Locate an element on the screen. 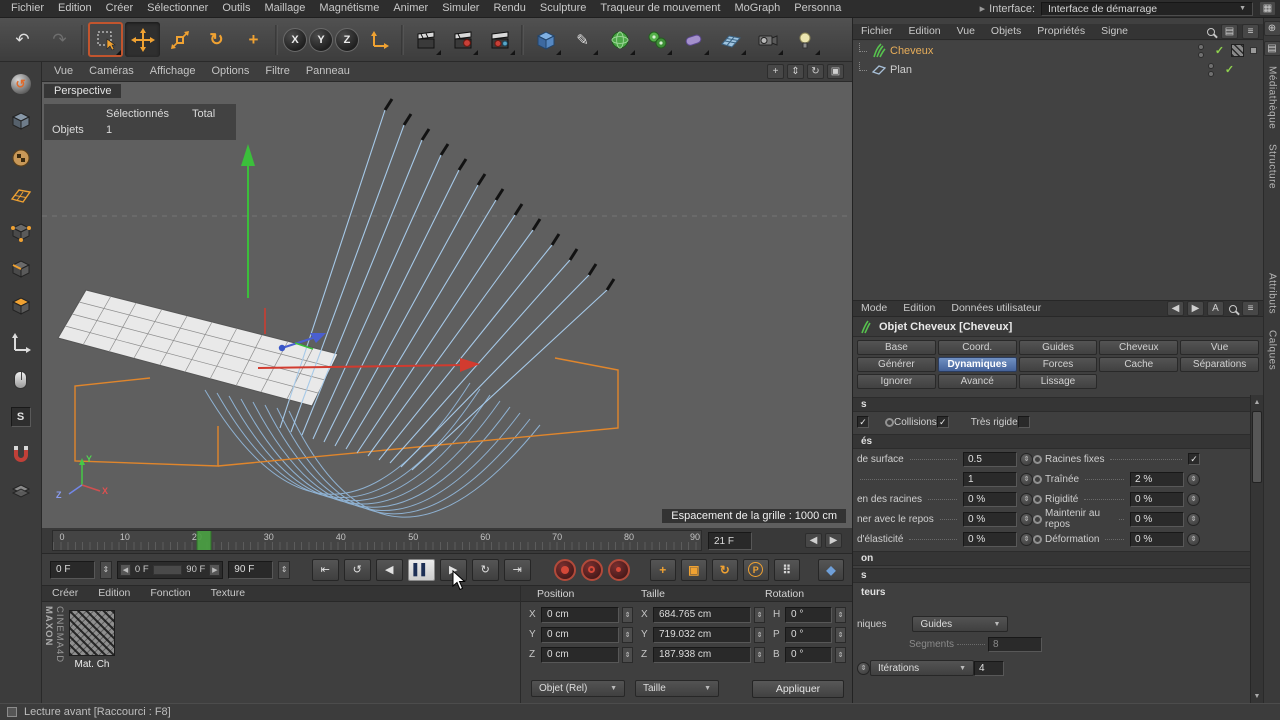 Image resolution: width=1280 pixels, height=720 pixels. model-mode-button is located at coordinates (21, 121).